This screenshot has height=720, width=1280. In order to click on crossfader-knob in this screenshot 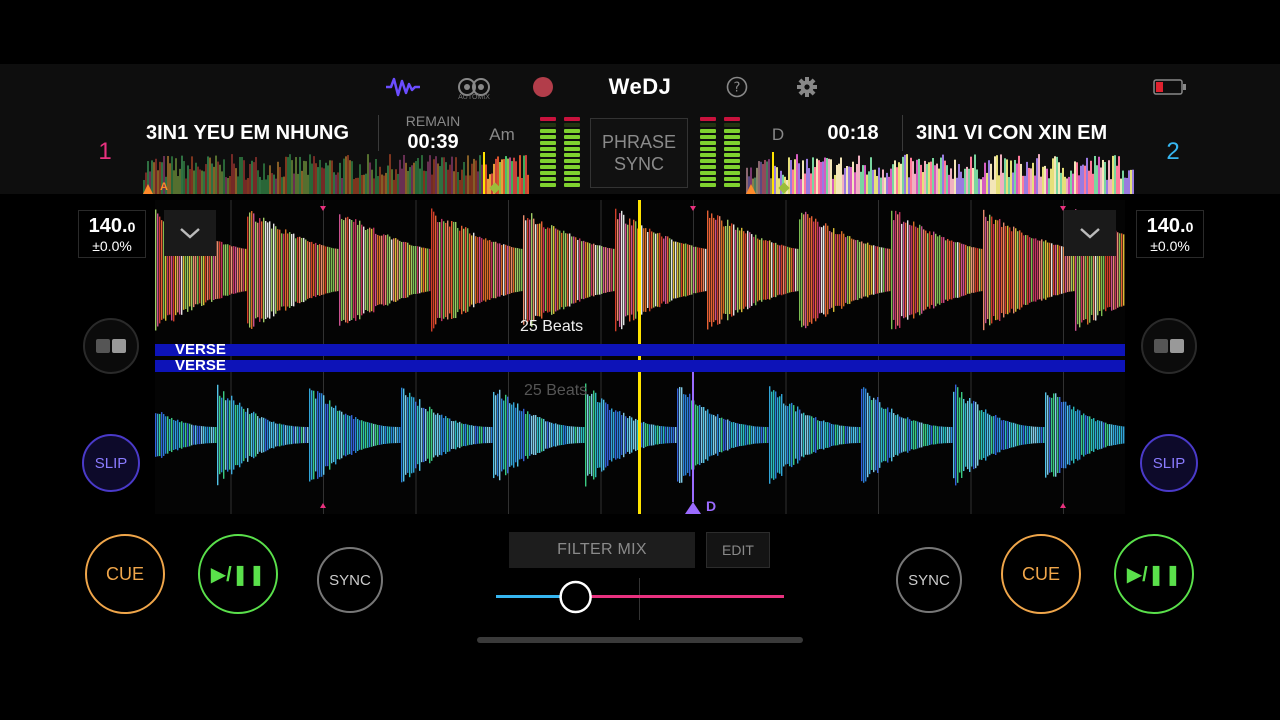, I will do `click(575, 597)`.